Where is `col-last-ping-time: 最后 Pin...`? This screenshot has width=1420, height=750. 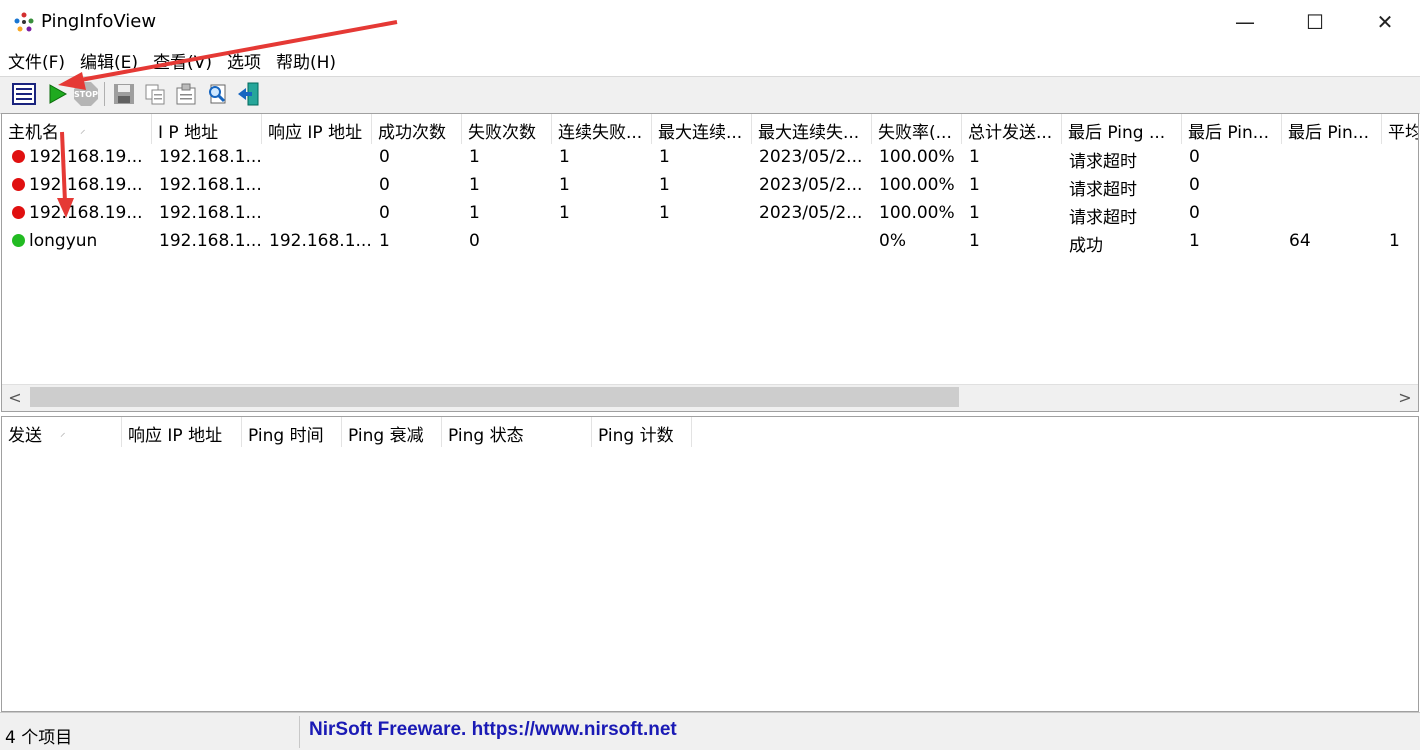 col-last-ping-time: 最后 Pin... is located at coordinates (1232, 129).